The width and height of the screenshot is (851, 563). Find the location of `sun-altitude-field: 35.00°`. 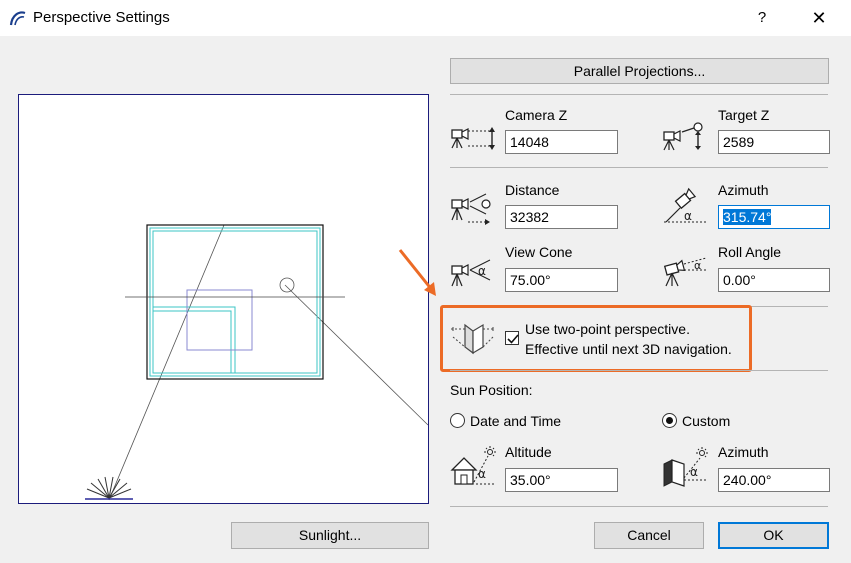

sun-altitude-field: 35.00° is located at coordinates (561, 480).